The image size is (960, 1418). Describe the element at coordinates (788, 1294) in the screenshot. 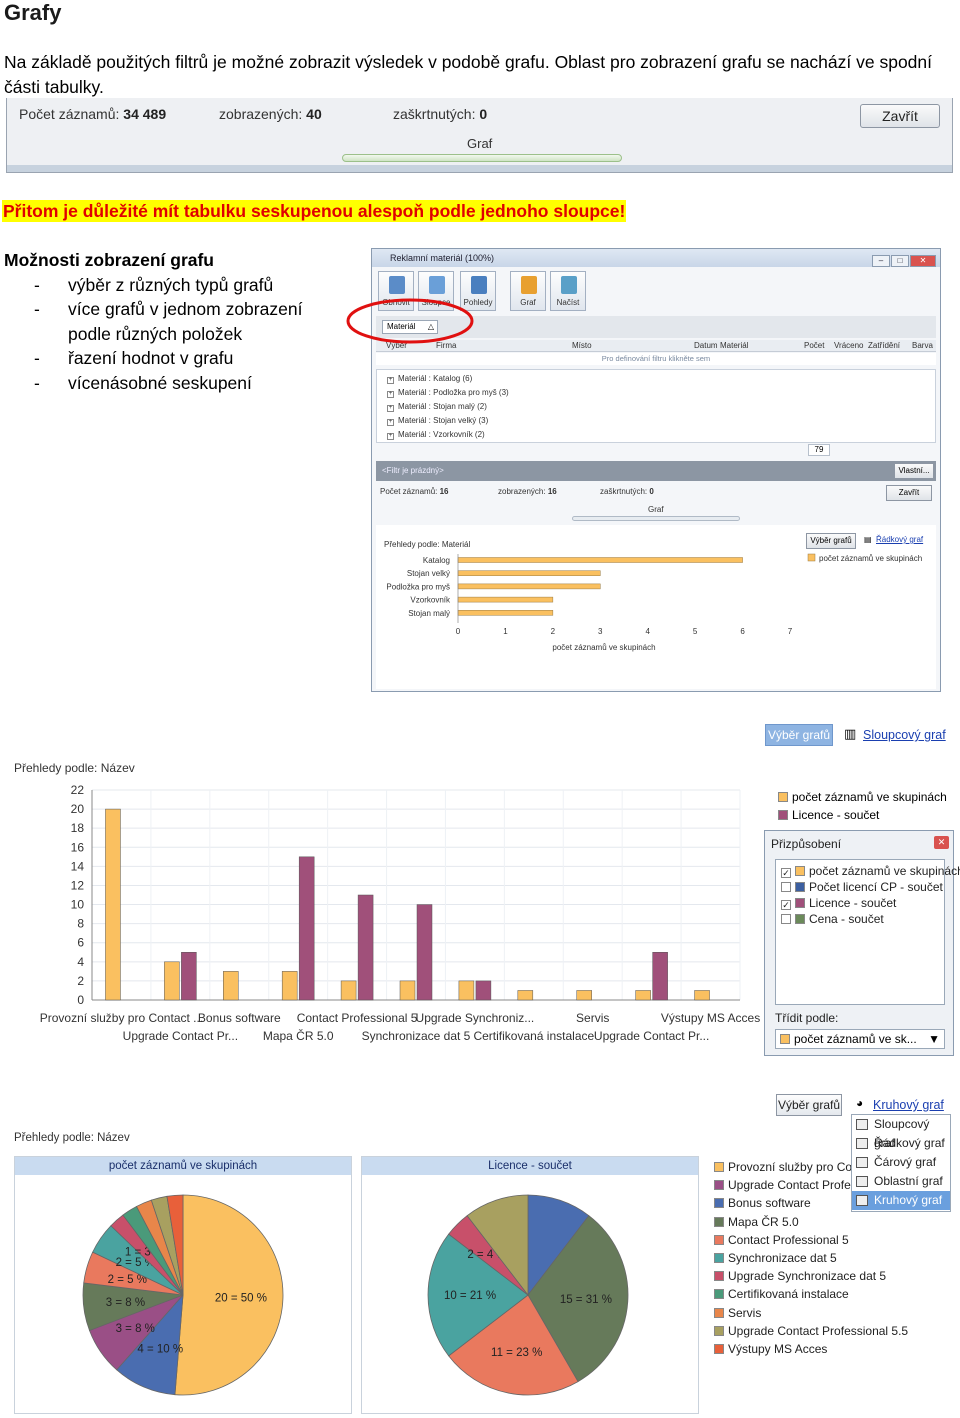

I see `legend-label: Certifikovaná instalace` at that location.